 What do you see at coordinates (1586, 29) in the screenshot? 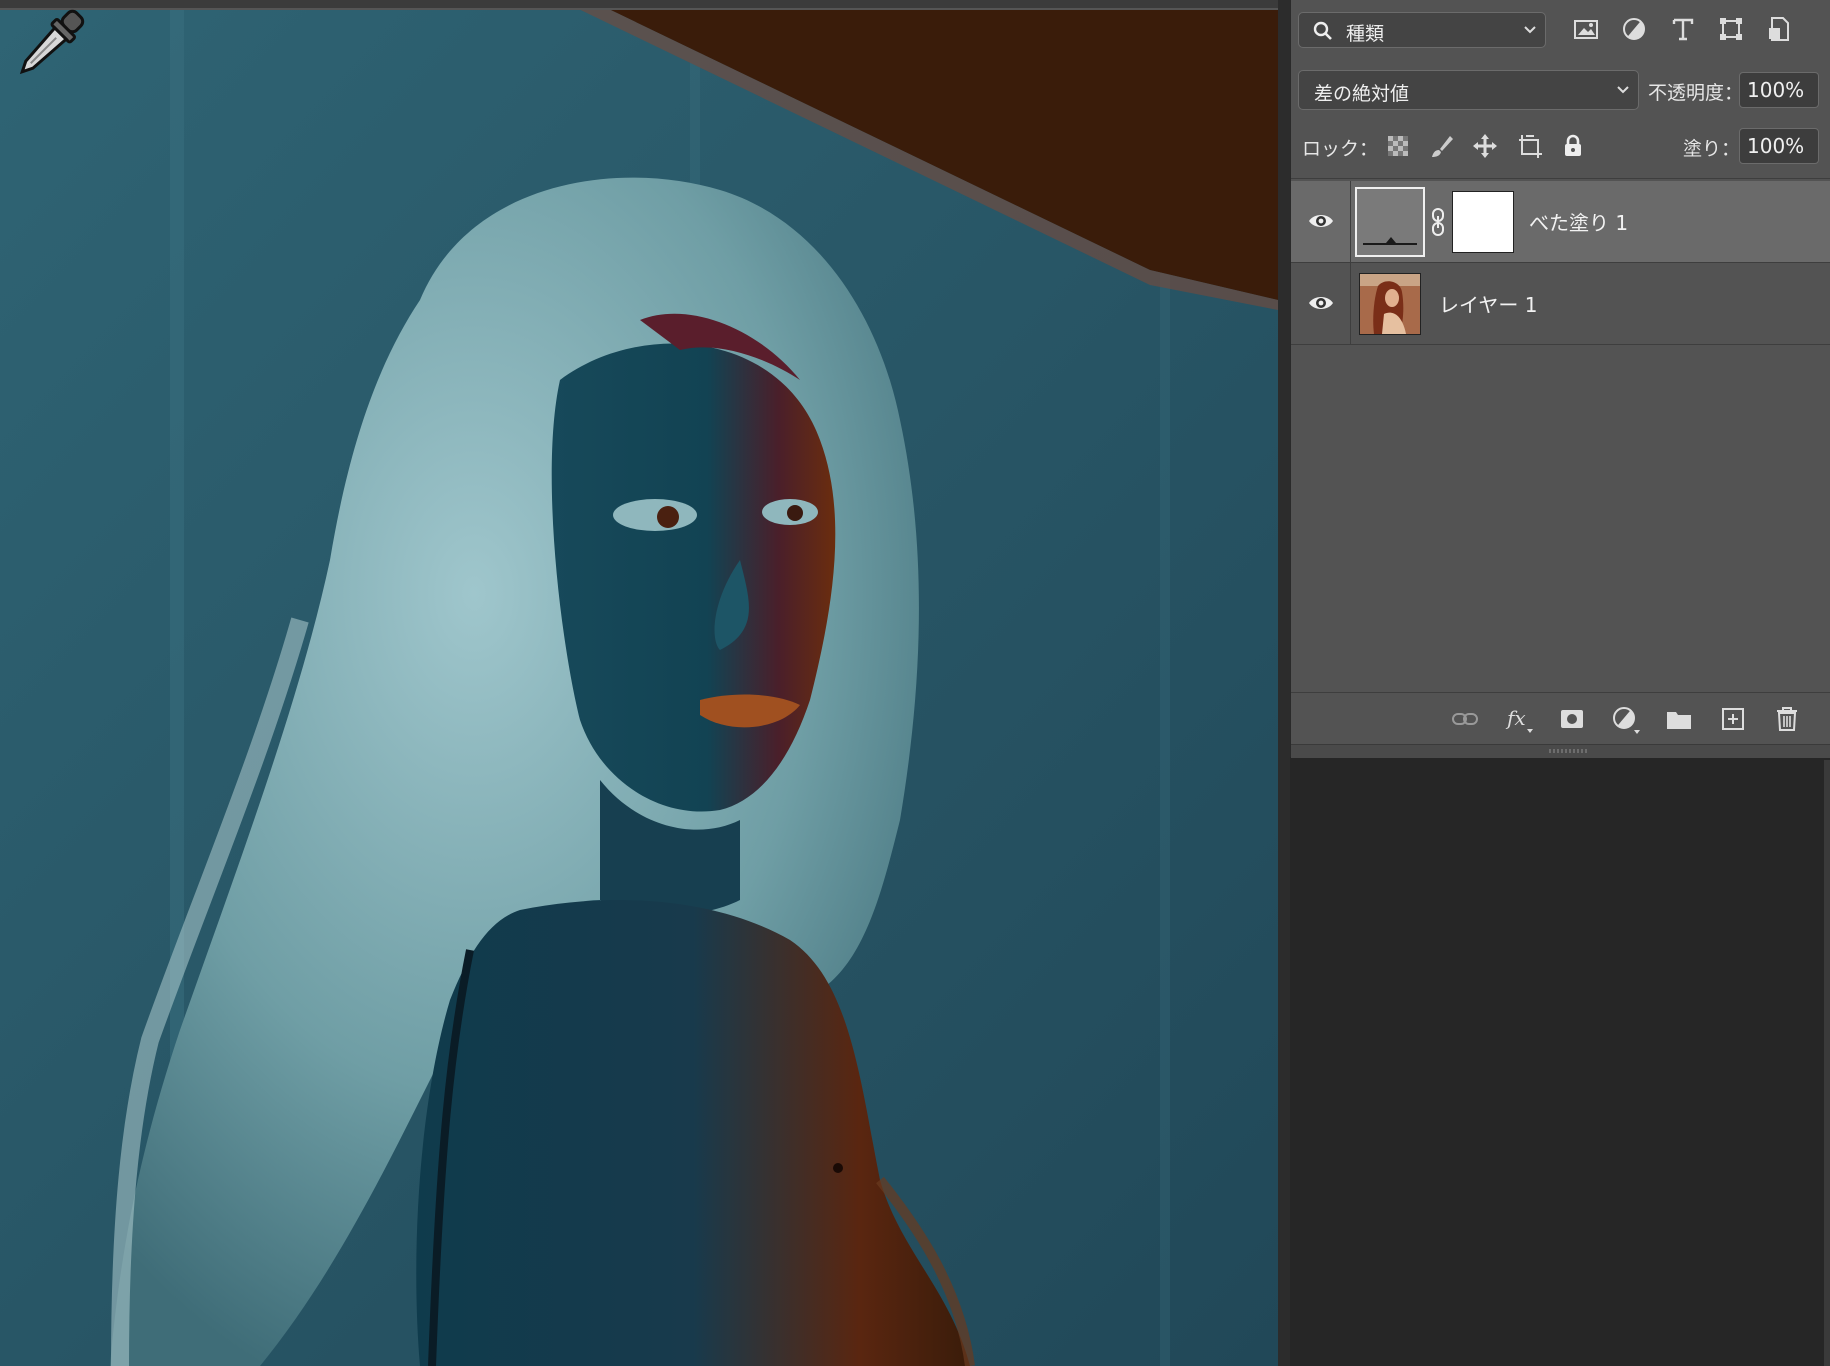
I see `image-filter-icon` at bounding box center [1586, 29].